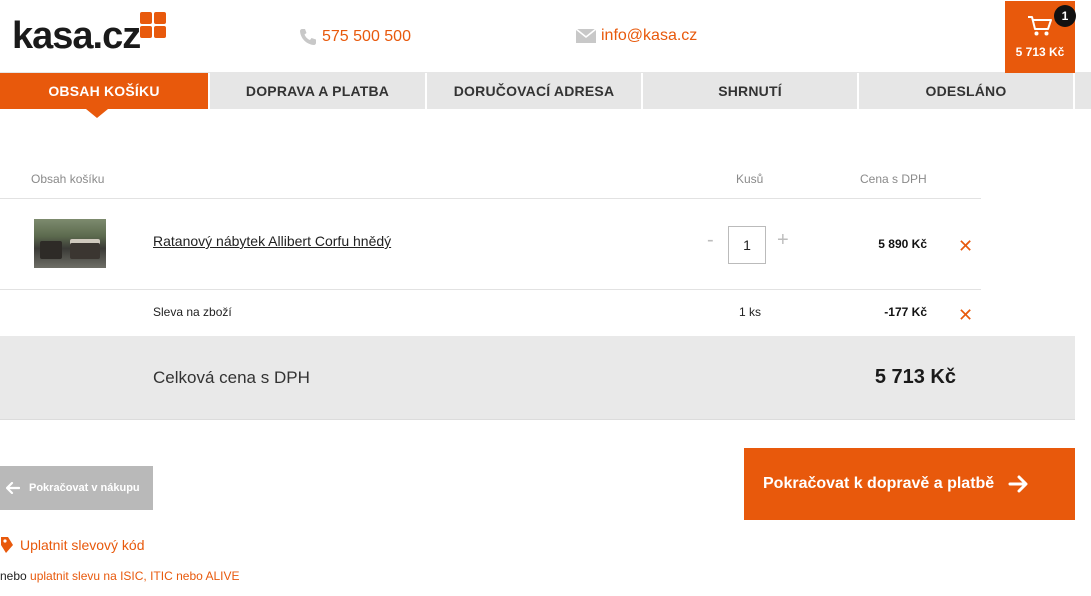 The image size is (1091, 596). I want to click on remove-item-icon: ✕, so click(965, 246).